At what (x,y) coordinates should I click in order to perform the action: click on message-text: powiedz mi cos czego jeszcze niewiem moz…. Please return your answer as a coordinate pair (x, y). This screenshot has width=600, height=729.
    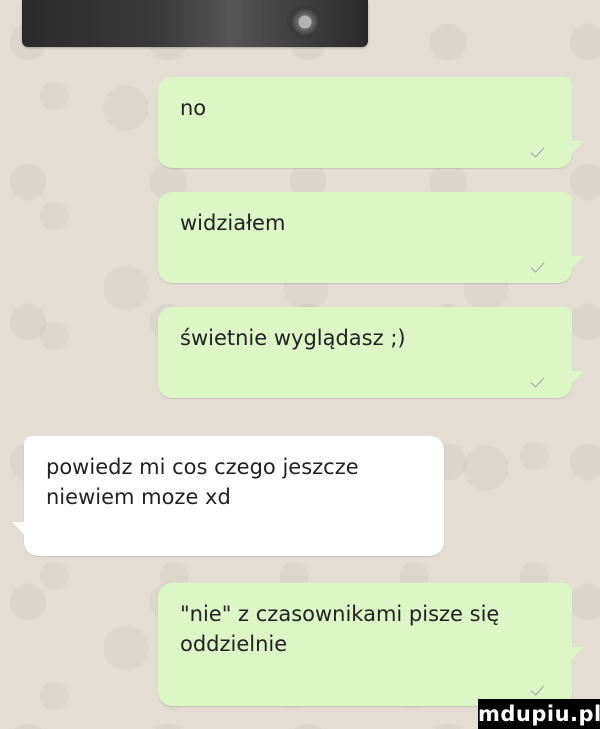
    Looking at the image, I should click on (202, 482).